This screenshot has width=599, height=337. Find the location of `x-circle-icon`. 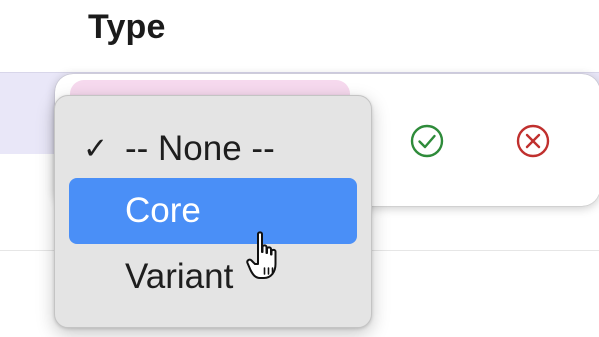

x-circle-icon is located at coordinates (533, 141).